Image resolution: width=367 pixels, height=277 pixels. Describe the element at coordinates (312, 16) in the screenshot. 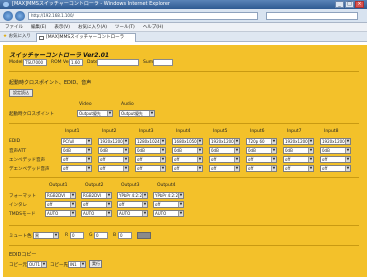

I see `search-input` at that location.